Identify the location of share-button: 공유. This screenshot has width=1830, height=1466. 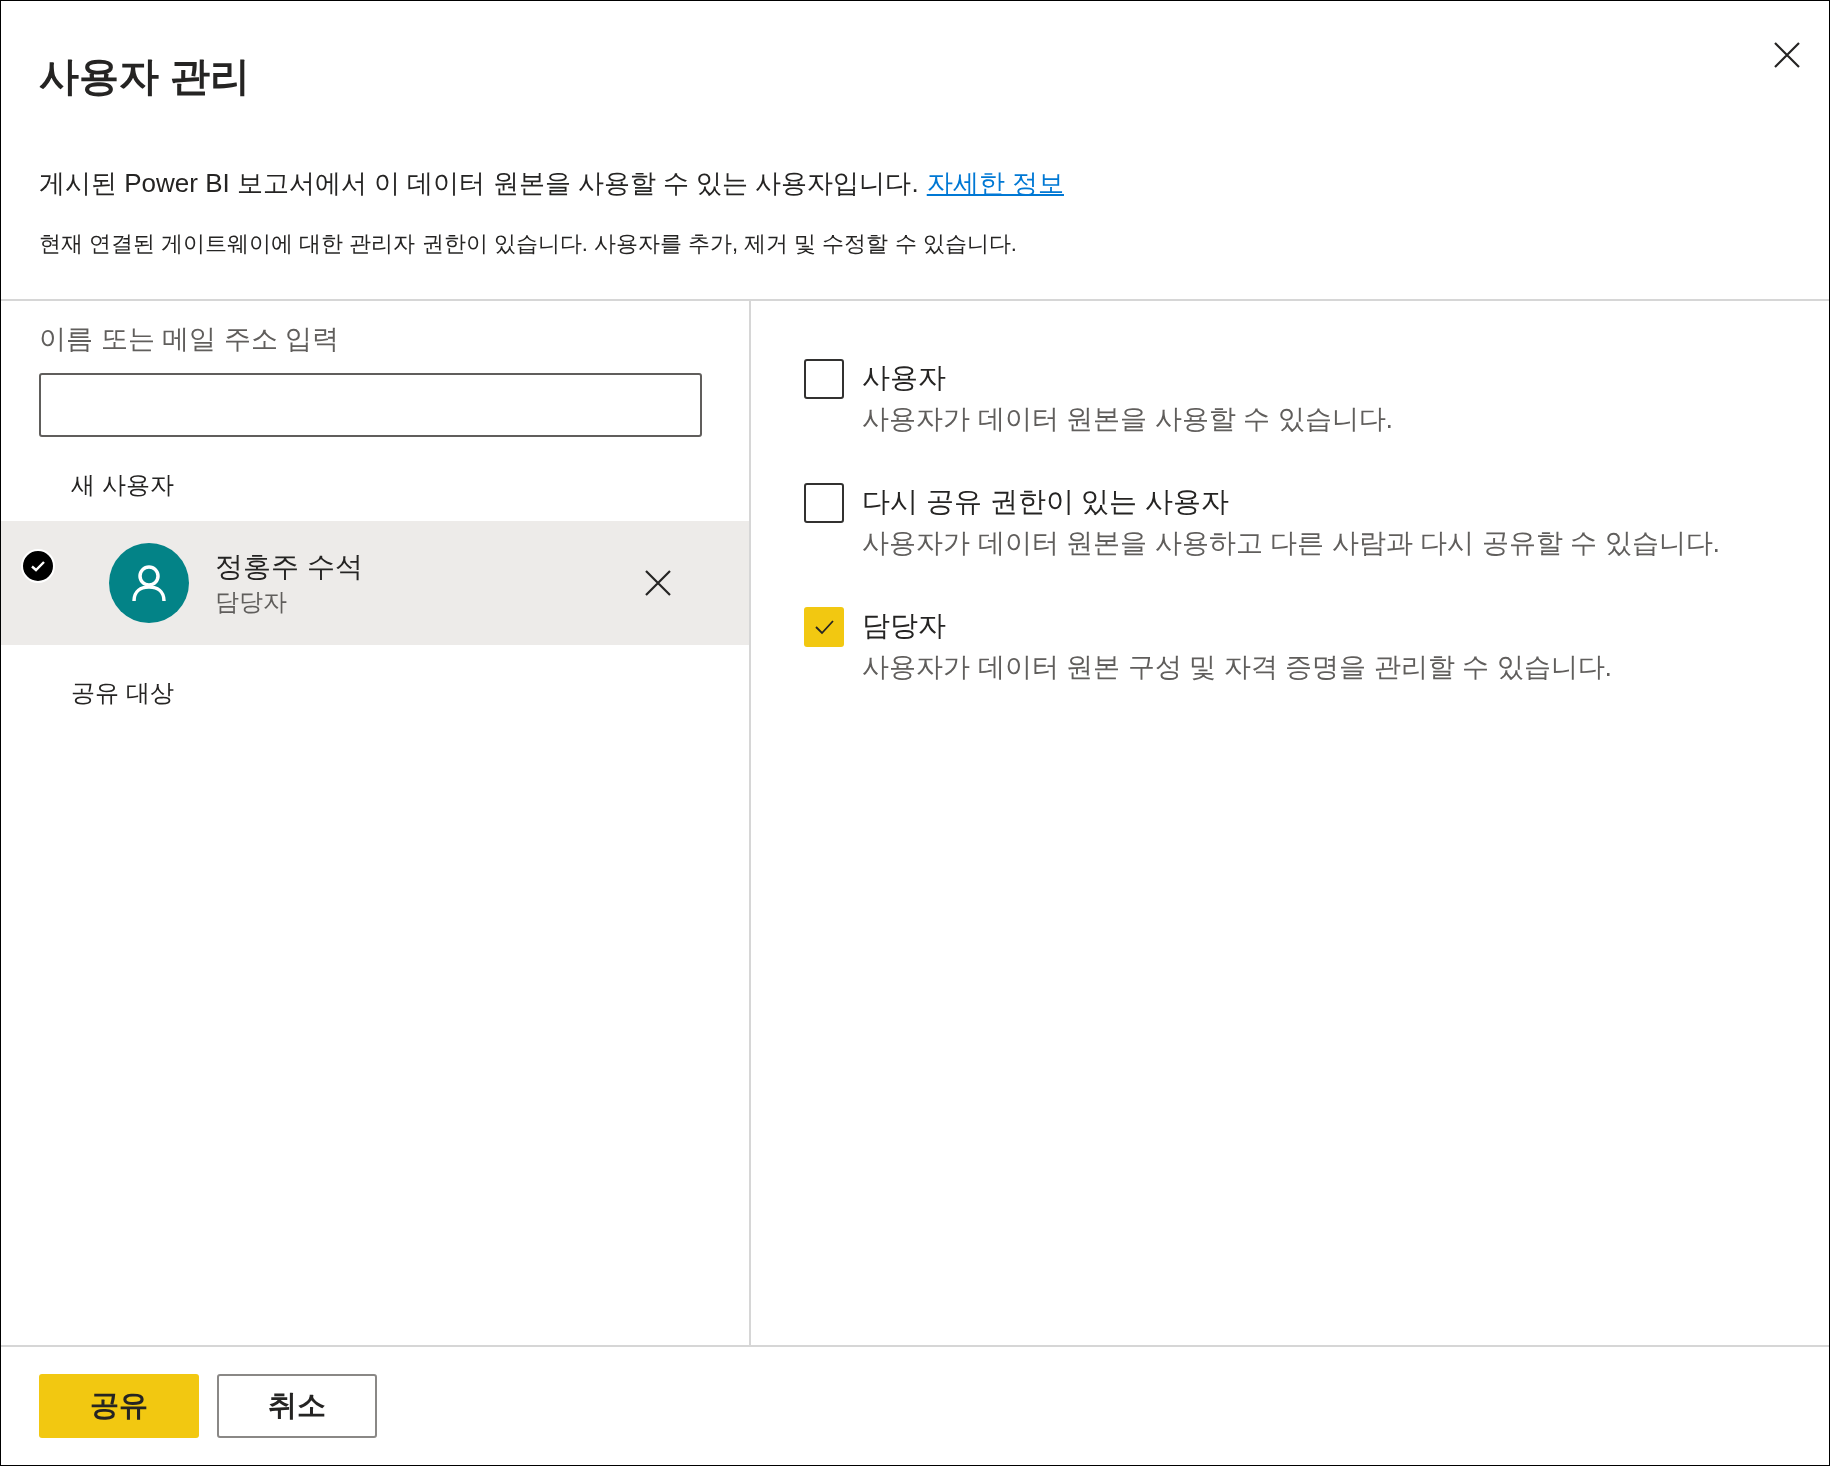
(119, 1406).